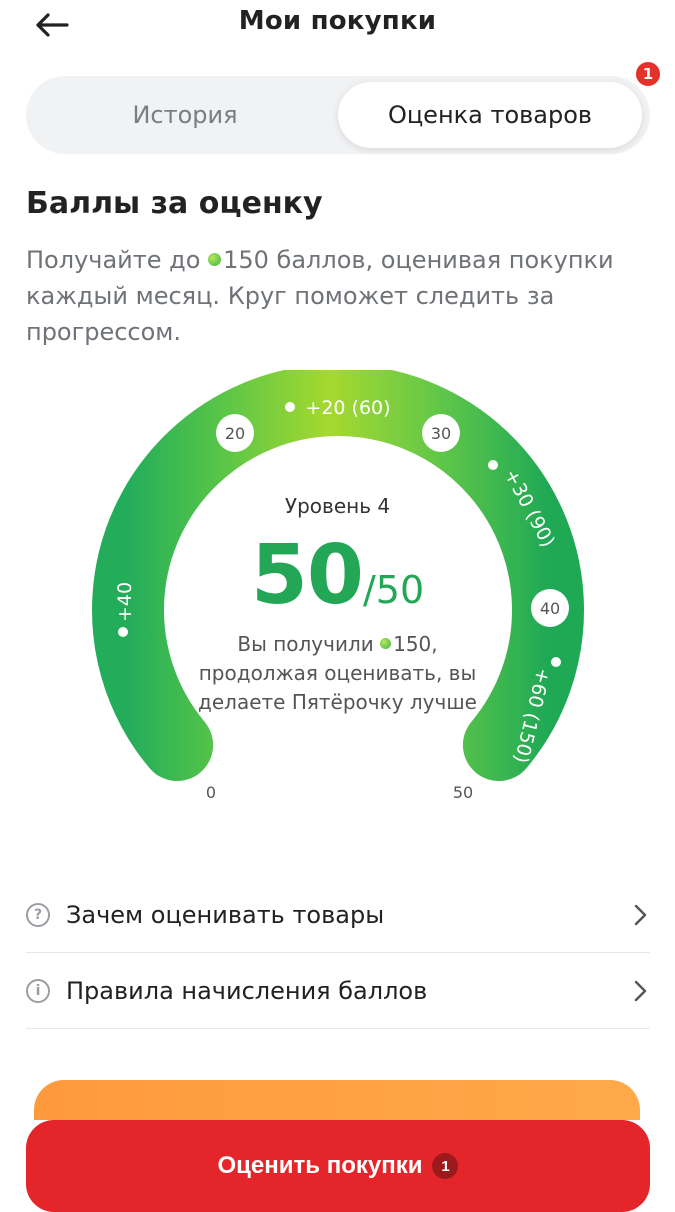 This screenshot has width=675, height=1212. I want to click on milestone-50-label: 50, so click(463, 792).